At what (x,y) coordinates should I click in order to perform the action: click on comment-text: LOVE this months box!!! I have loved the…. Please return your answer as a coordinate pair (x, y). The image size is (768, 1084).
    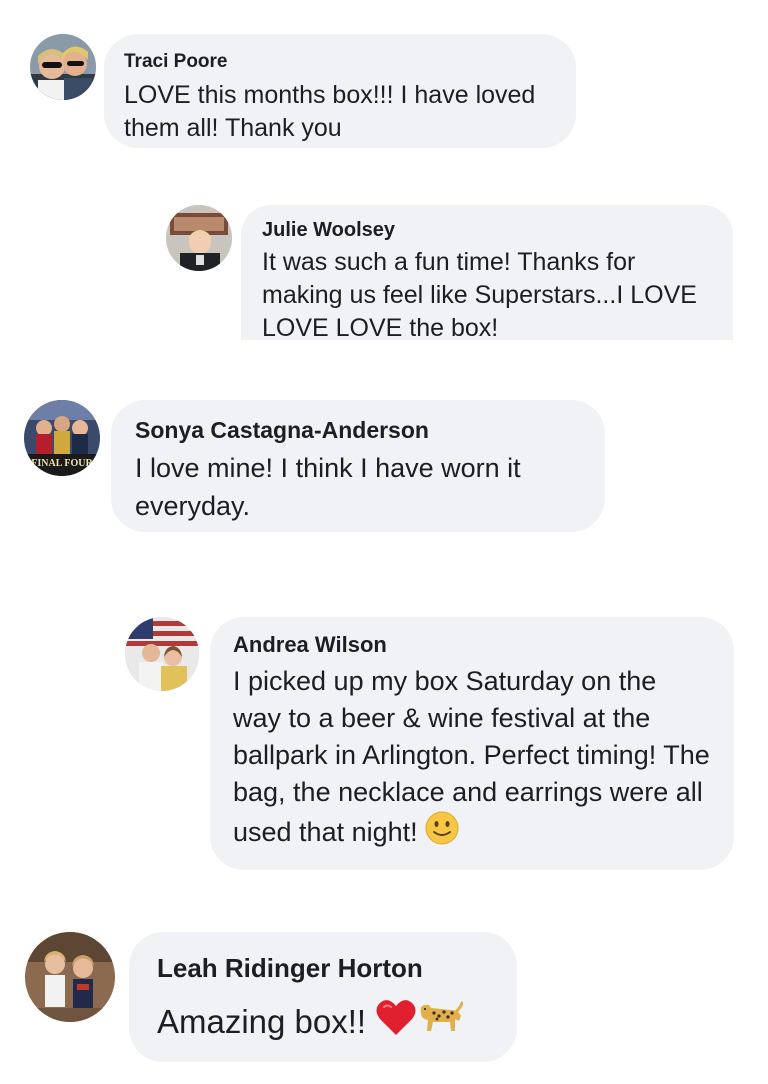
    Looking at the image, I should click on (330, 111).